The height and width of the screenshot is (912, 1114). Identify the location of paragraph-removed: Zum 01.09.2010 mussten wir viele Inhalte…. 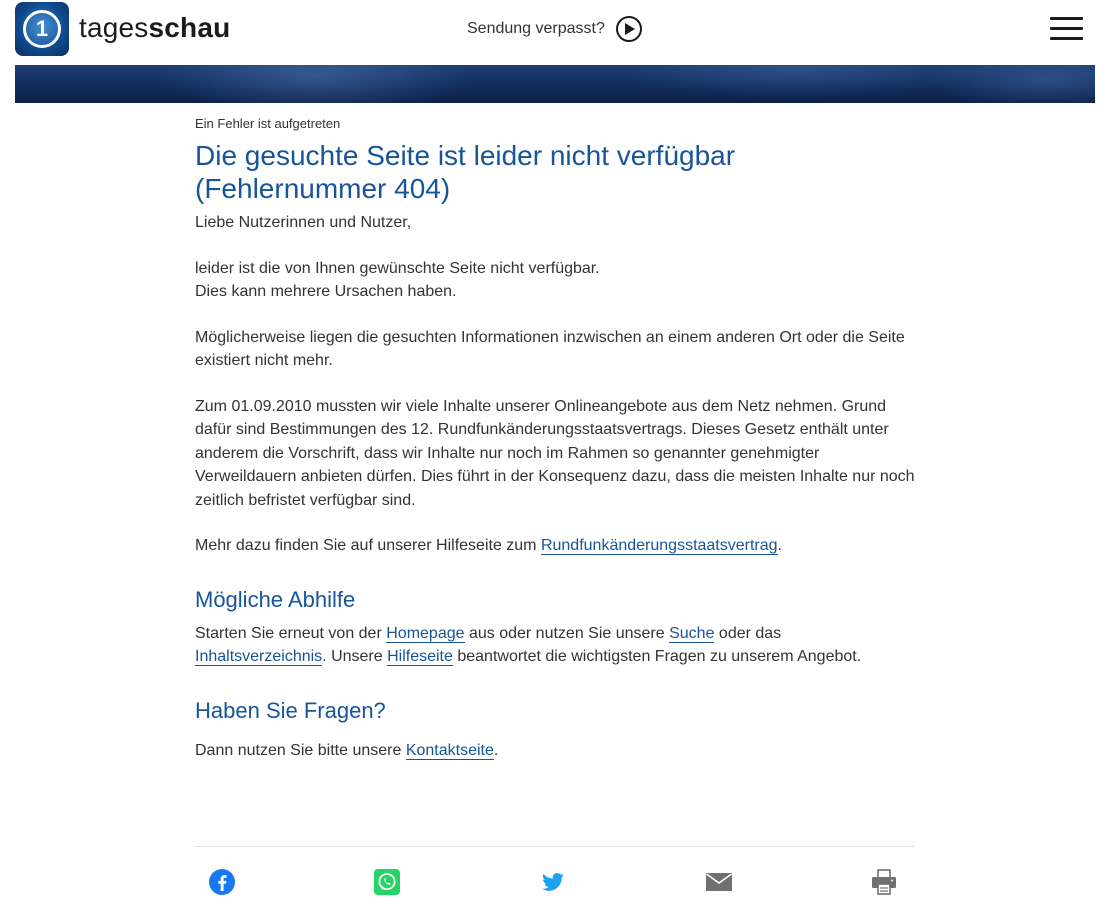
(555, 453).